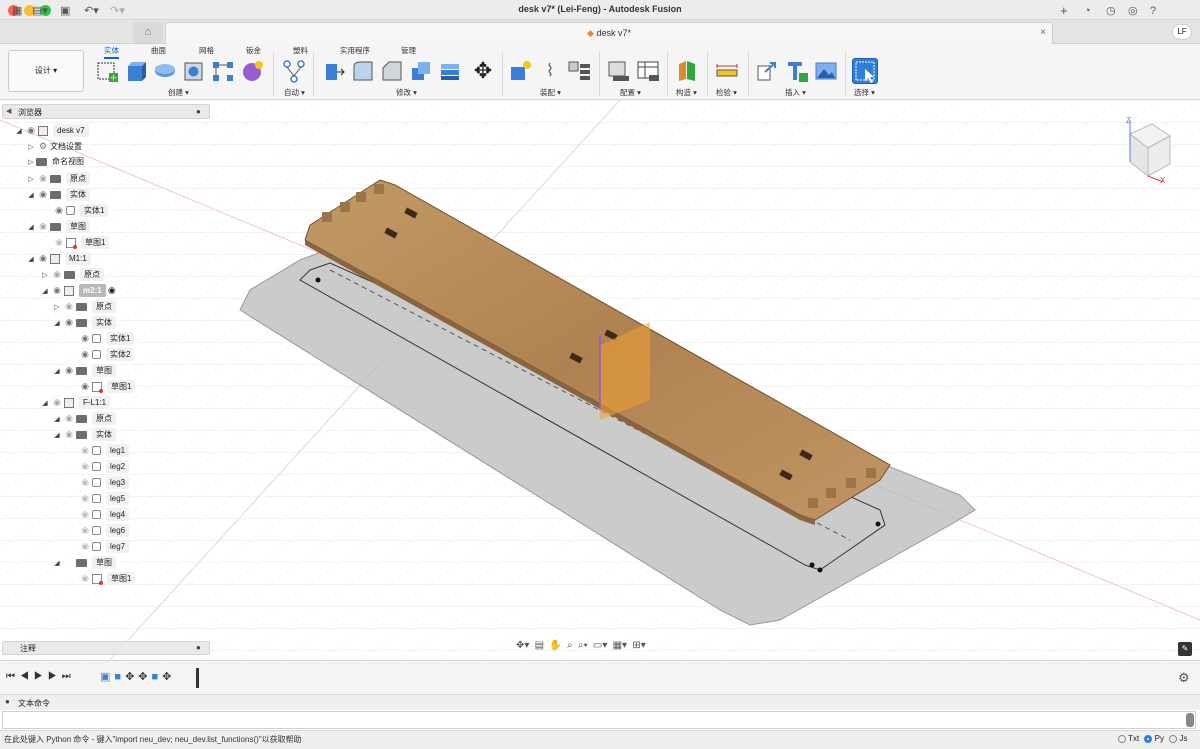  Describe the element at coordinates (41, 676) in the screenshot. I see `play-icon: ▶` at that location.